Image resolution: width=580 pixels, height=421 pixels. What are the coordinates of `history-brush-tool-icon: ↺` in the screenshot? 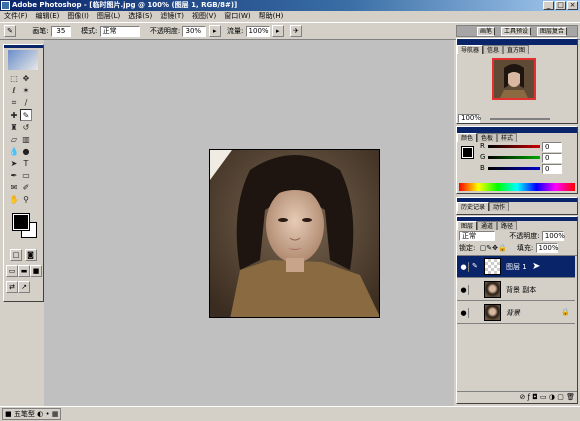 It's located at (26, 128).